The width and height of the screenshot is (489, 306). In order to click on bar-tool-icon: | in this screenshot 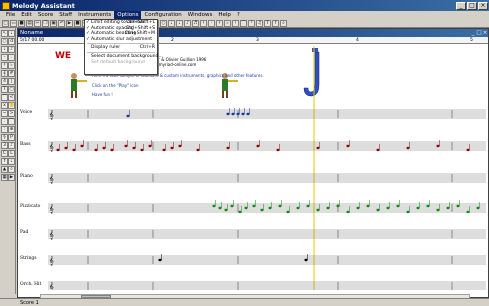, I will do `click(11, 81)`.